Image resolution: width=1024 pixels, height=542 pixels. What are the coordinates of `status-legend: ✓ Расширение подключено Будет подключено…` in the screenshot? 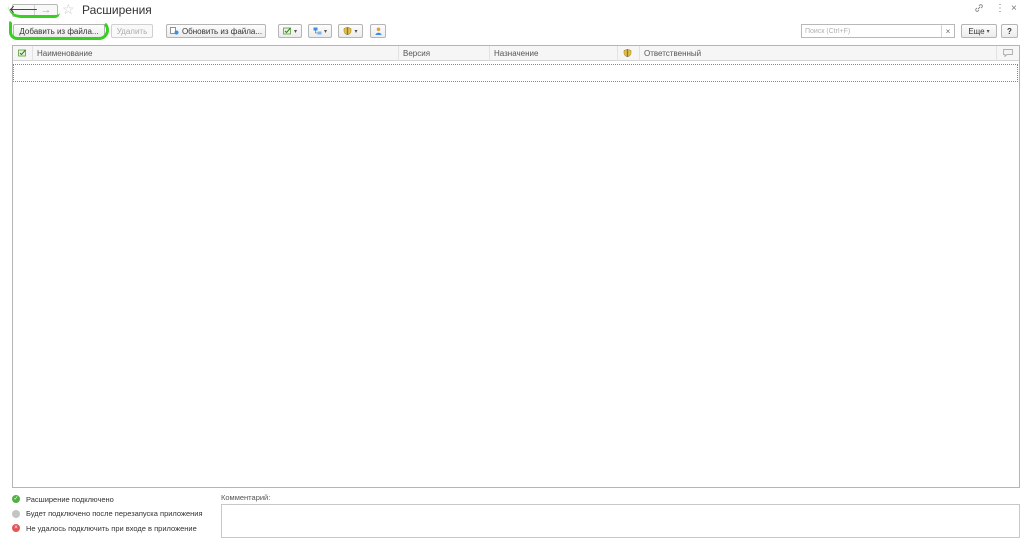 It's located at (107, 514).